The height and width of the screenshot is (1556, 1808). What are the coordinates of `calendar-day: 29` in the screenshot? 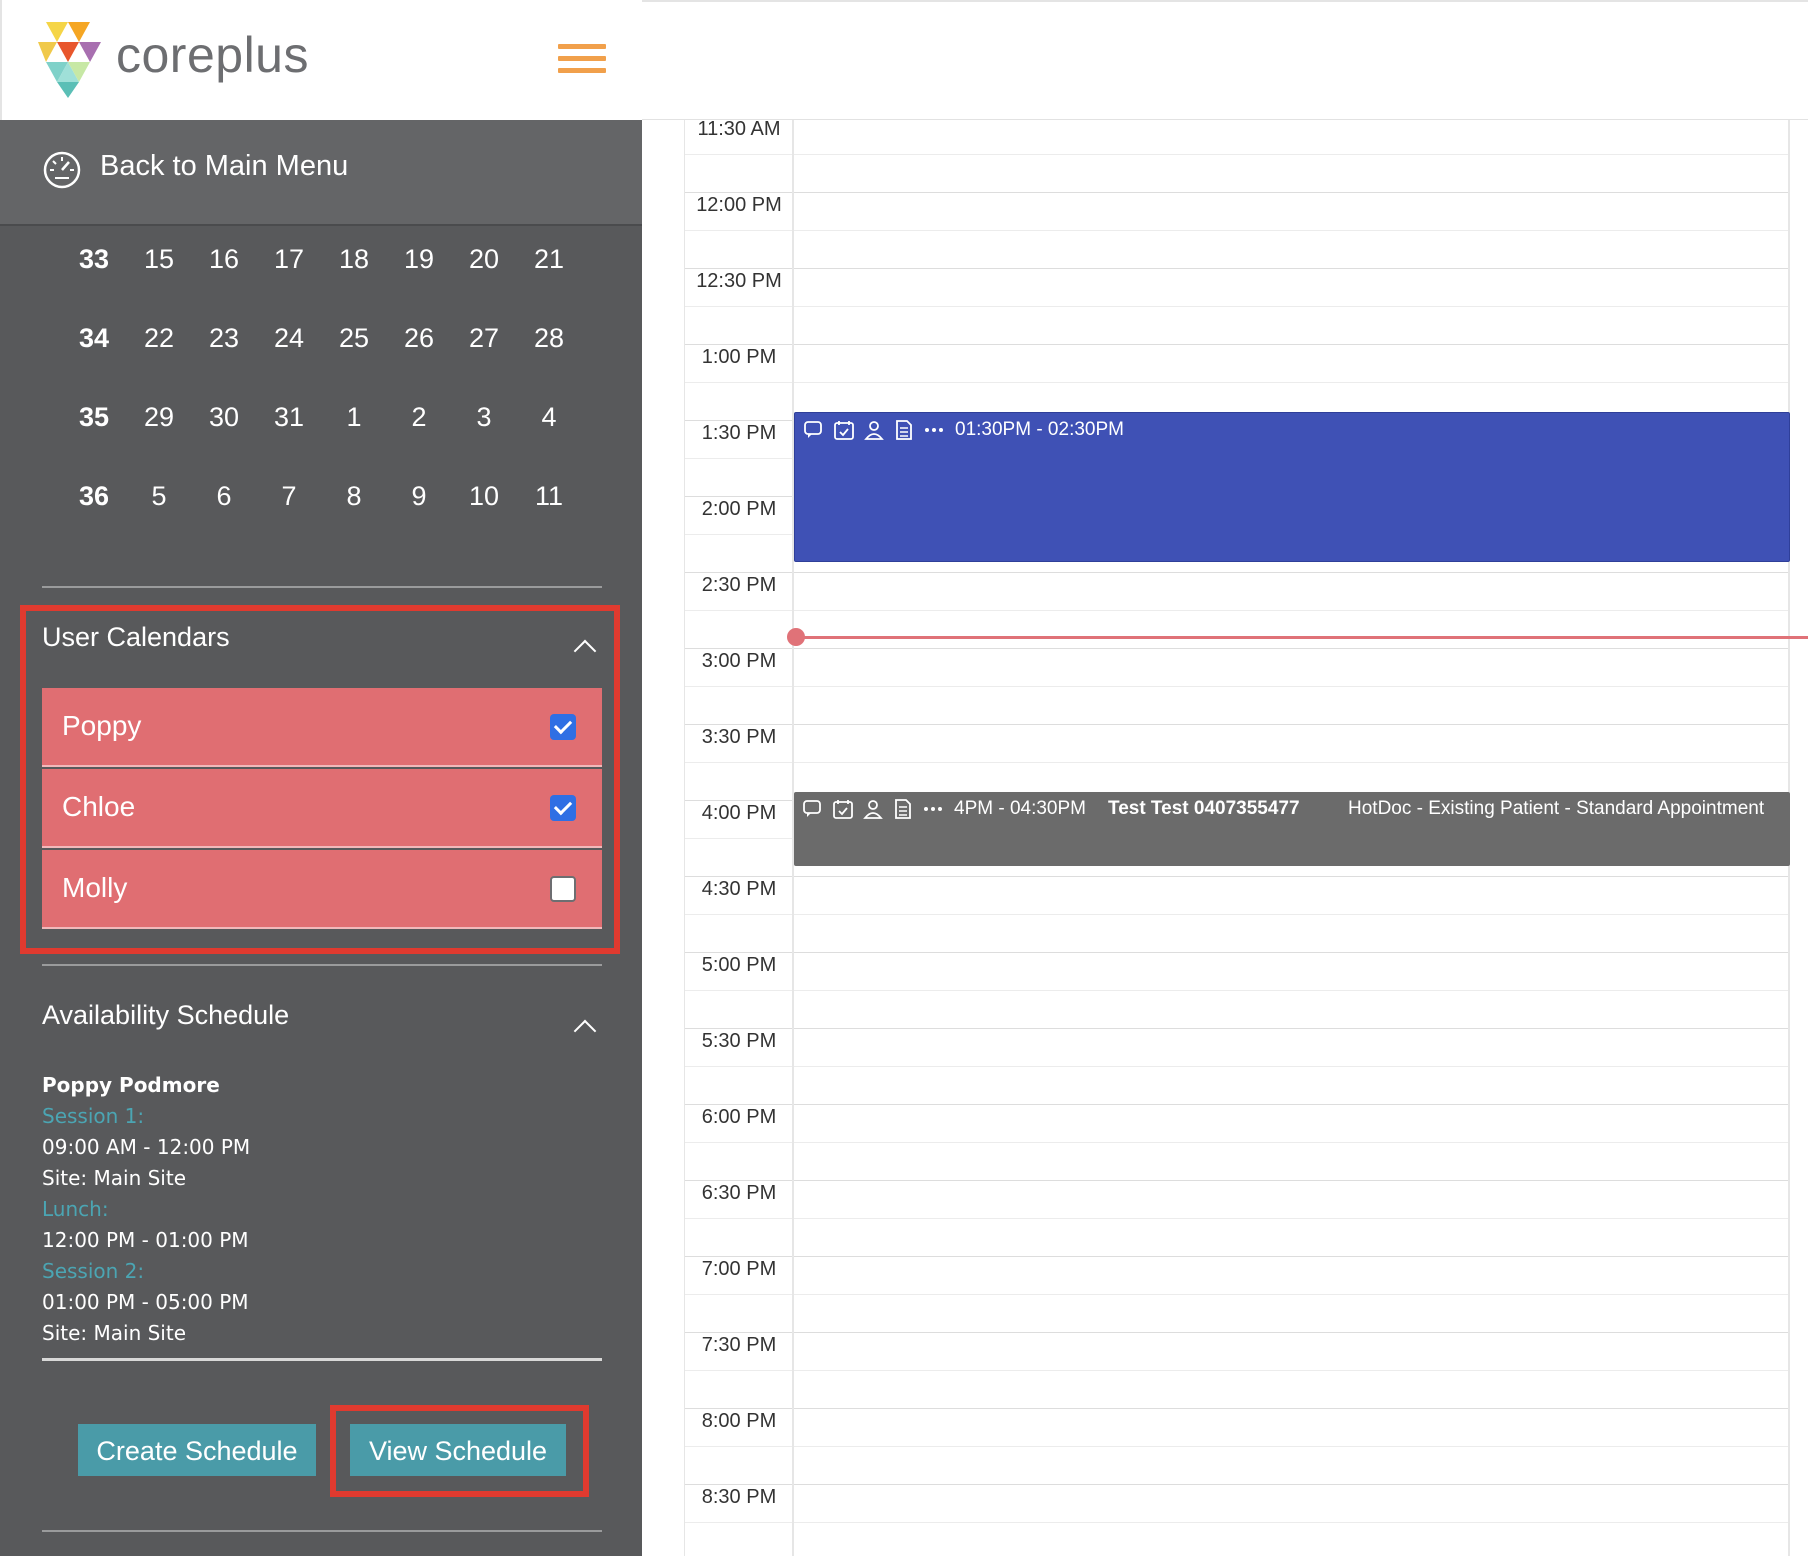 It's located at (159, 417).